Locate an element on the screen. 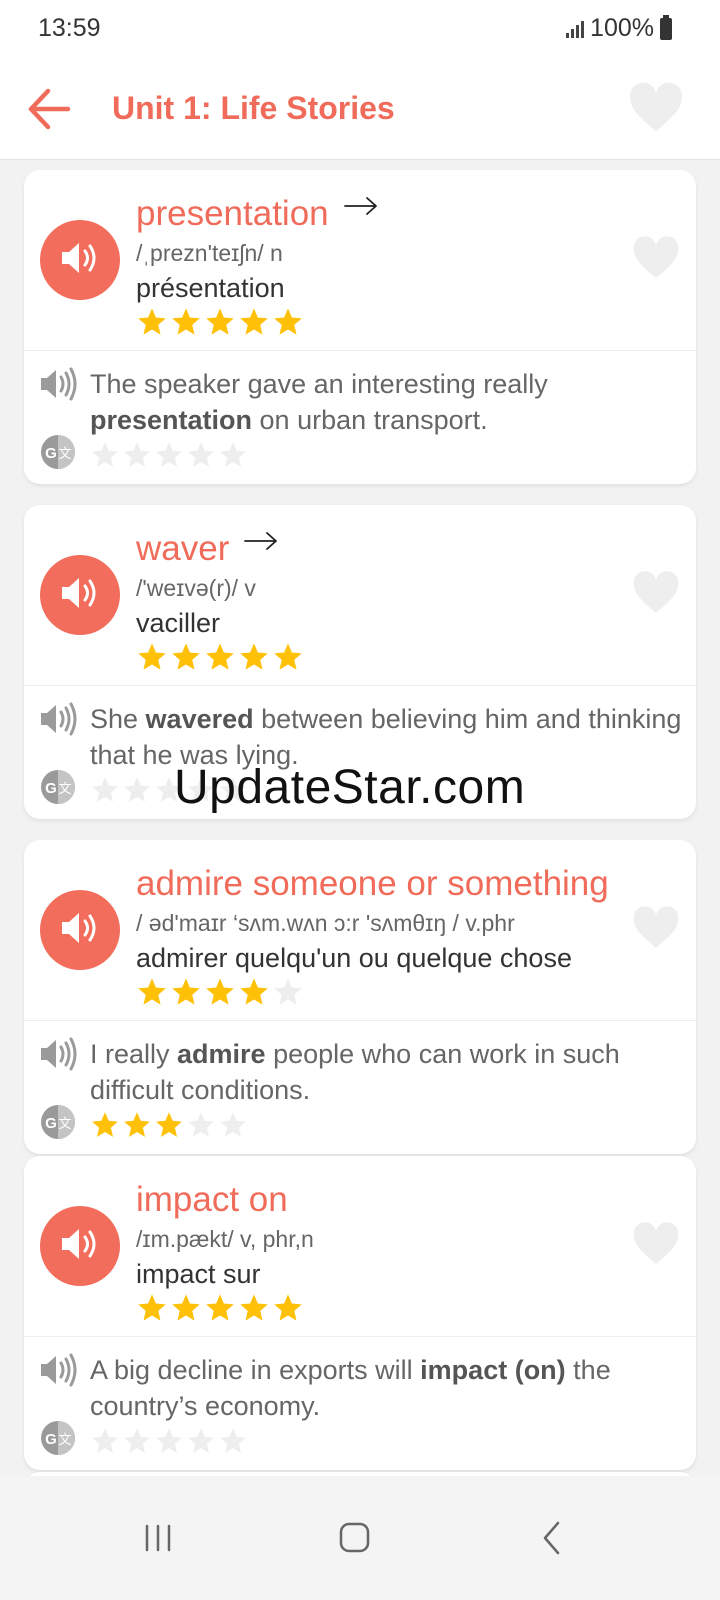 Image resolution: width=720 pixels, height=1600 pixels. nav-back-button is located at coordinates (552, 1538).